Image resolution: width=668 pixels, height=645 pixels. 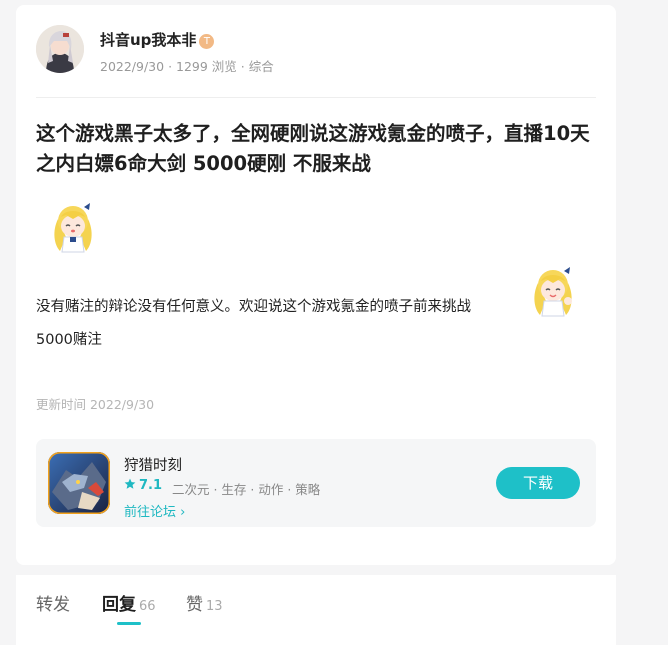 I want to click on tab-repost: 转发, so click(x=54, y=602).